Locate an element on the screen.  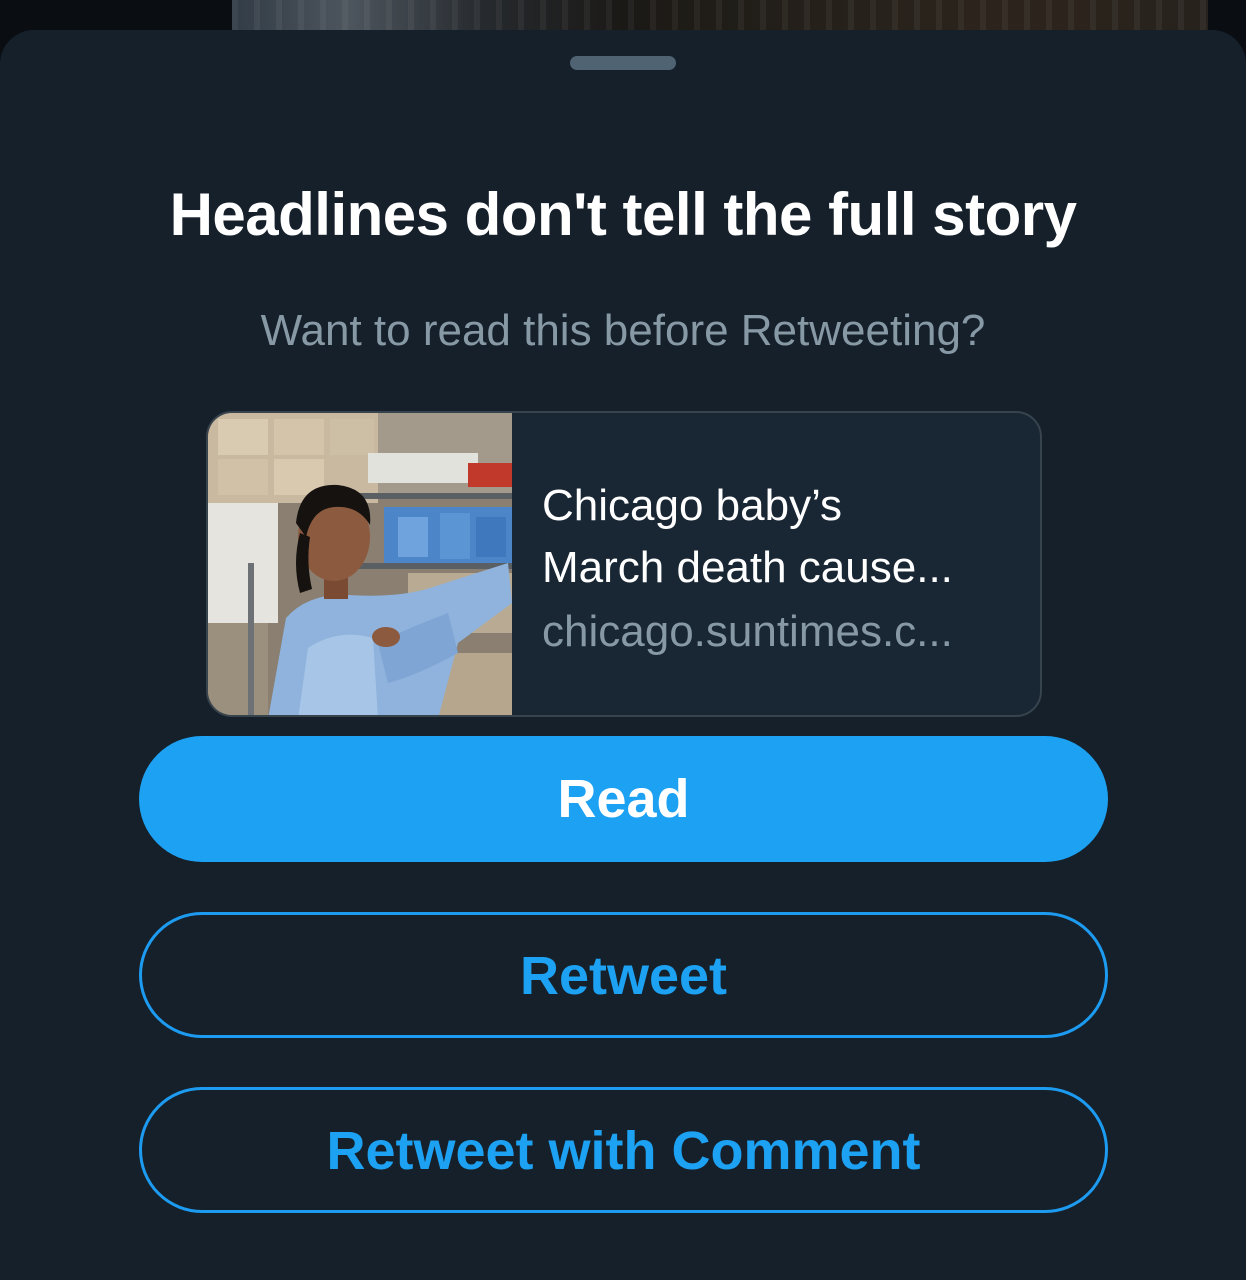
drag-handle is located at coordinates (623, 63).